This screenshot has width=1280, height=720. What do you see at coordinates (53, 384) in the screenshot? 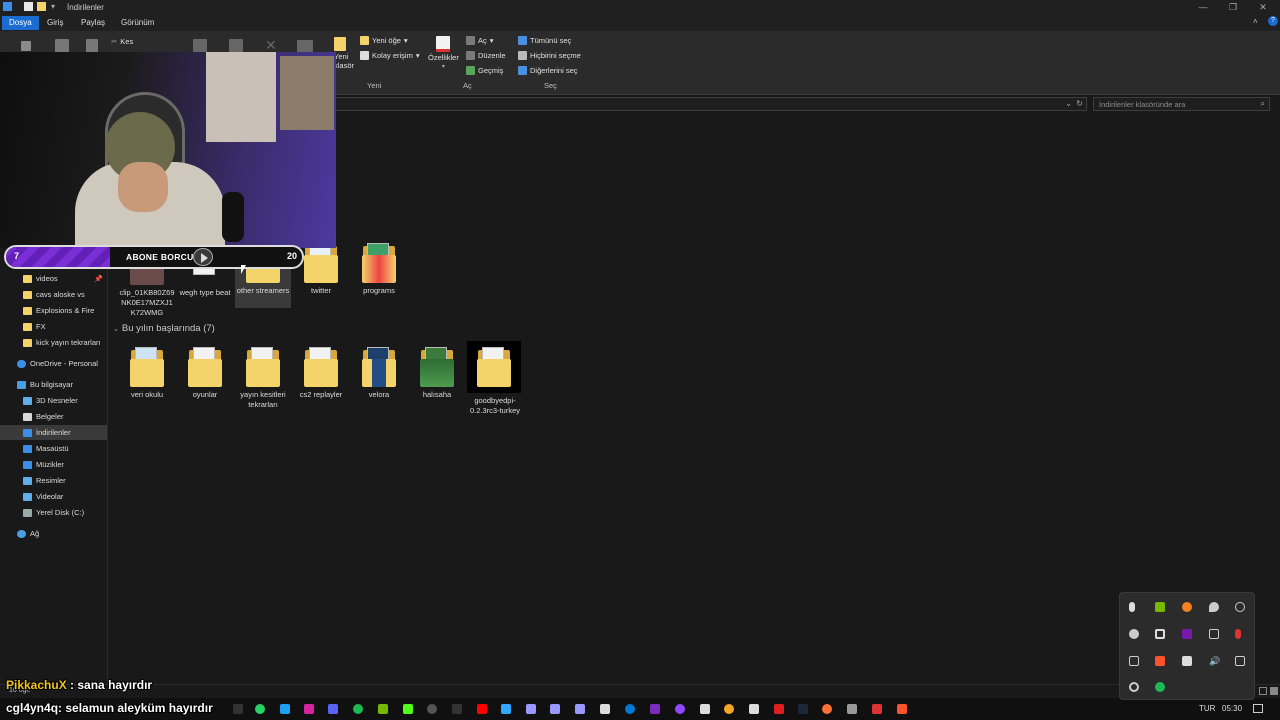
I see `nav-item-this-pc: Bu bilgisayar` at bounding box center [53, 384].